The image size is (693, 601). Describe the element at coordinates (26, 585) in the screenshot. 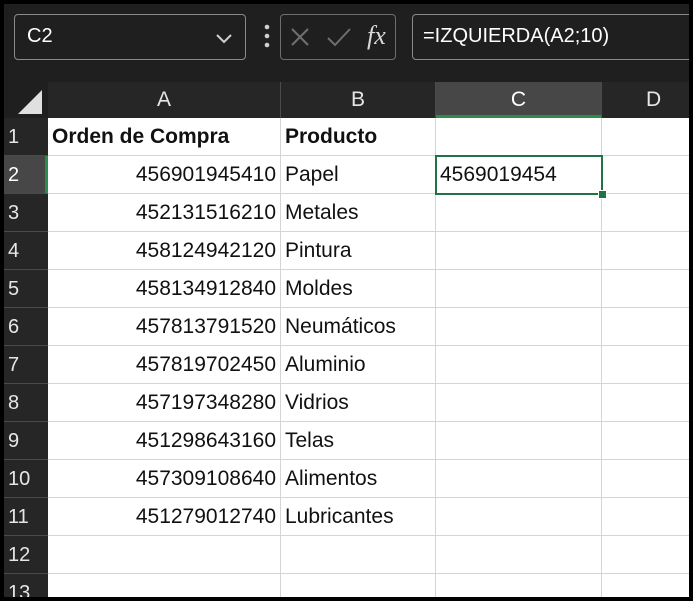

I see `row-header-13: 13` at that location.